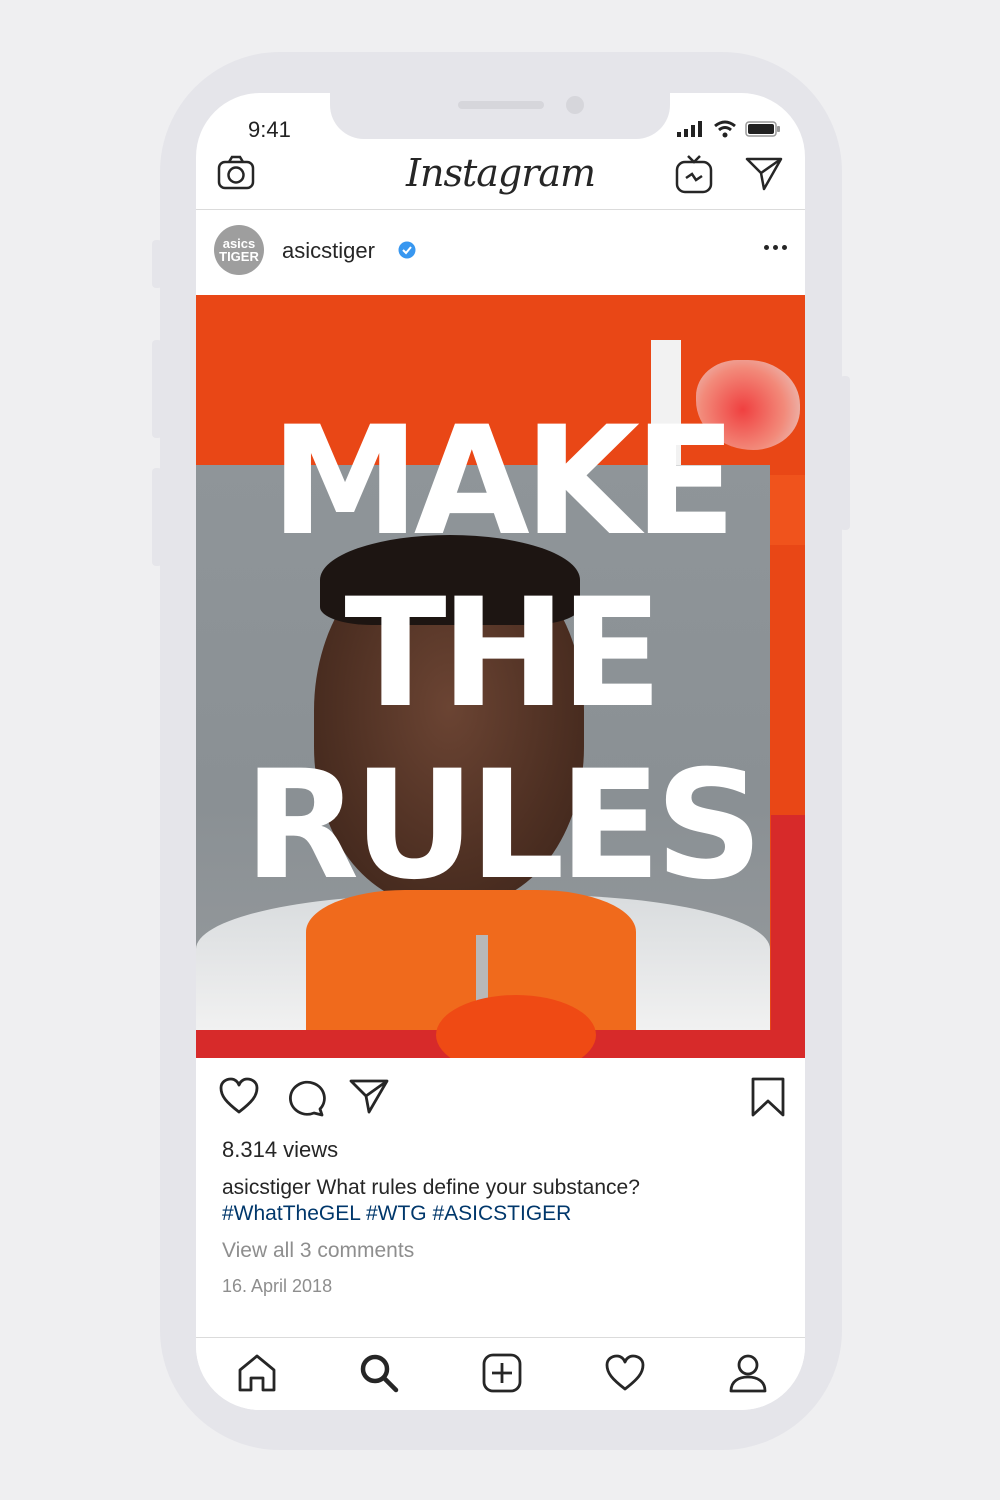 Image resolution: width=1000 pixels, height=1500 pixels. What do you see at coordinates (266, 1187) in the screenshot?
I see `caption-username: asicstiger` at bounding box center [266, 1187].